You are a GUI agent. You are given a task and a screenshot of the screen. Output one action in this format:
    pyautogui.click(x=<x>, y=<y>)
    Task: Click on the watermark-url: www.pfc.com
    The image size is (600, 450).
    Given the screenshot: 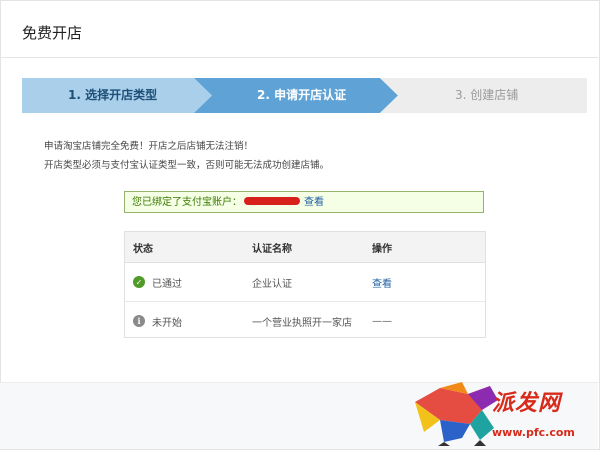 What is the action you would take?
    pyautogui.click(x=533, y=432)
    